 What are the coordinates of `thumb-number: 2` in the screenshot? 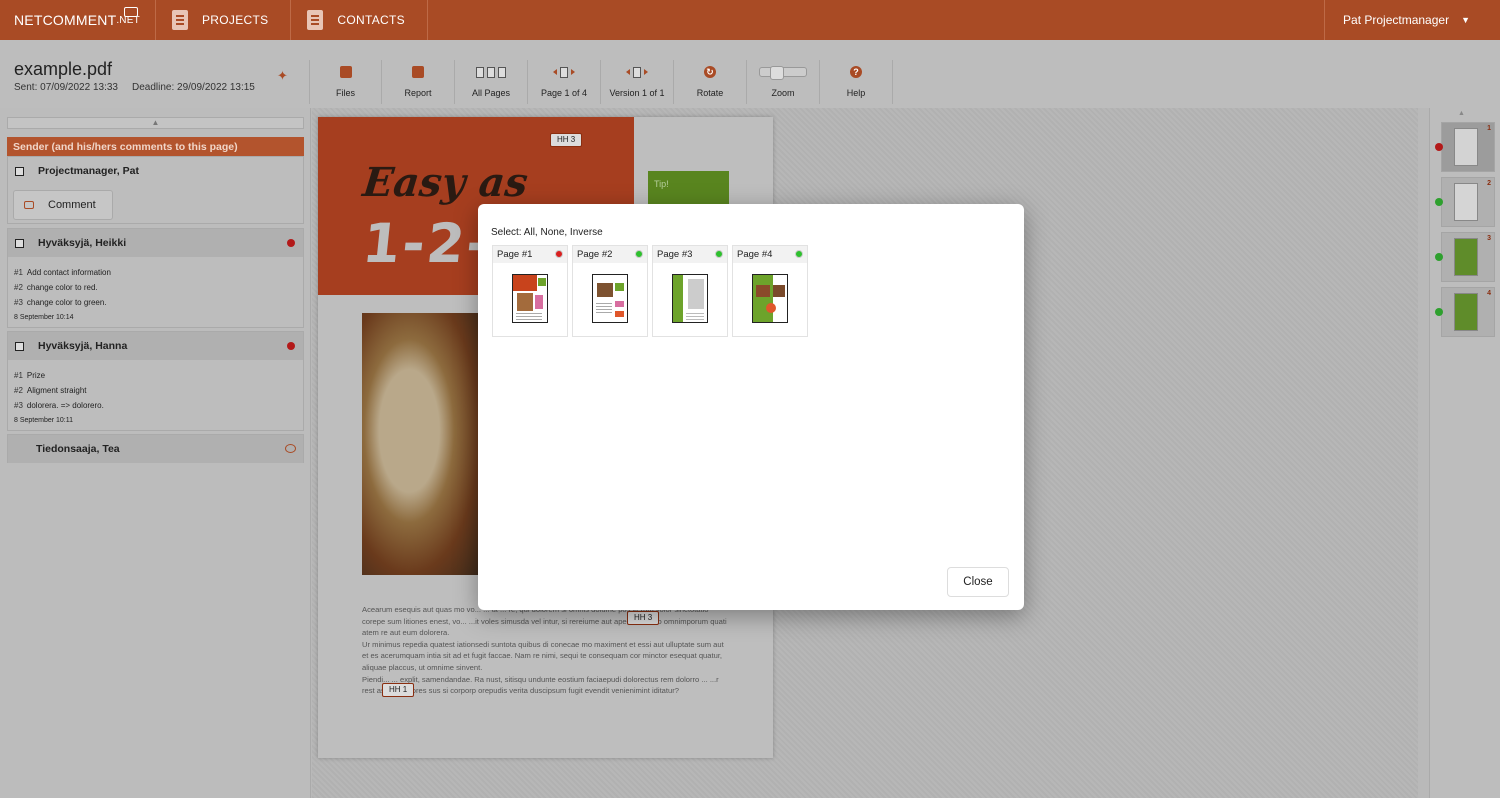 It's located at (1489, 183).